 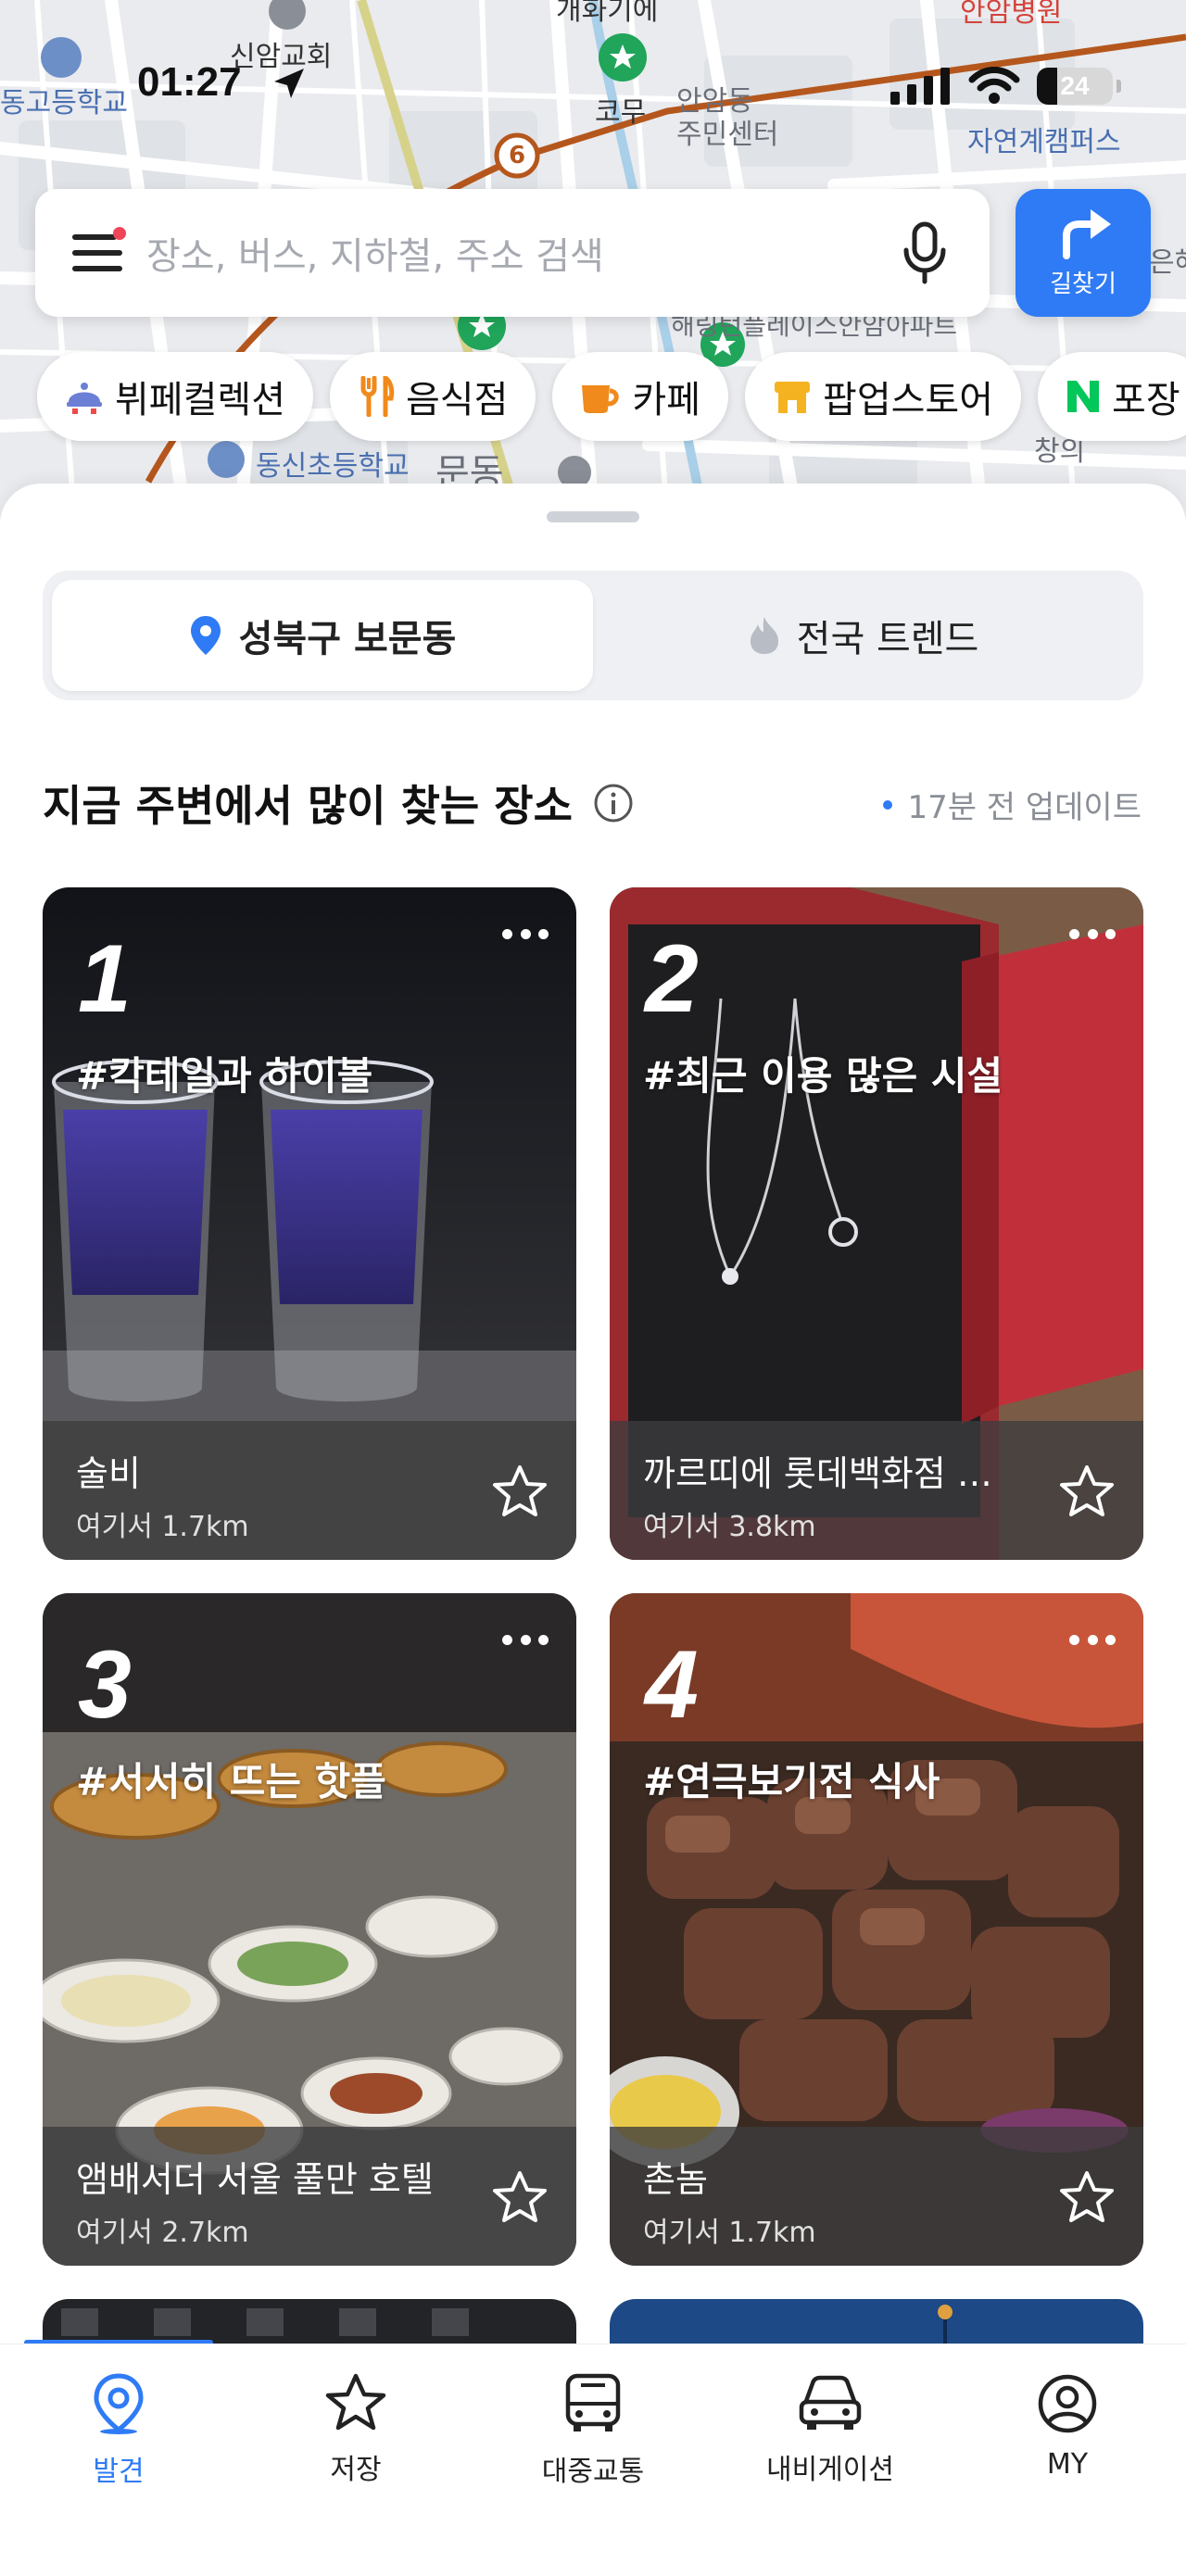 I want to click on tab-national-label: 전국 트렌드, so click(x=887, y=639).